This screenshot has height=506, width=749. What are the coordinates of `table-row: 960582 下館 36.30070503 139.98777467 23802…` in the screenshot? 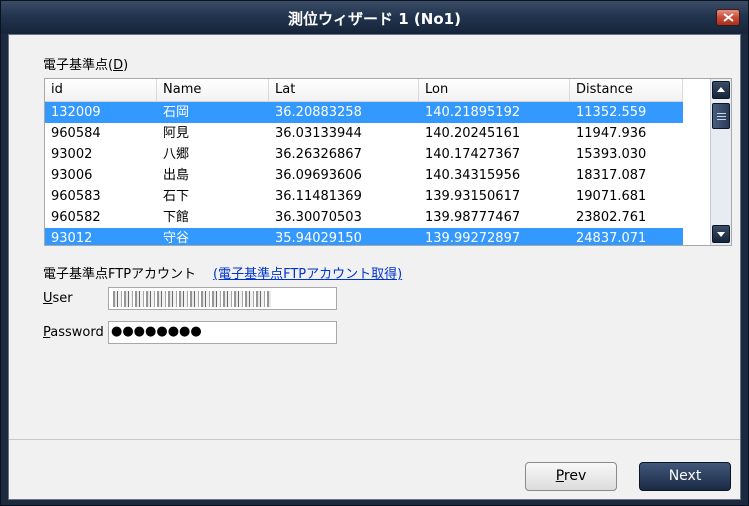 It's located at (364, 217).